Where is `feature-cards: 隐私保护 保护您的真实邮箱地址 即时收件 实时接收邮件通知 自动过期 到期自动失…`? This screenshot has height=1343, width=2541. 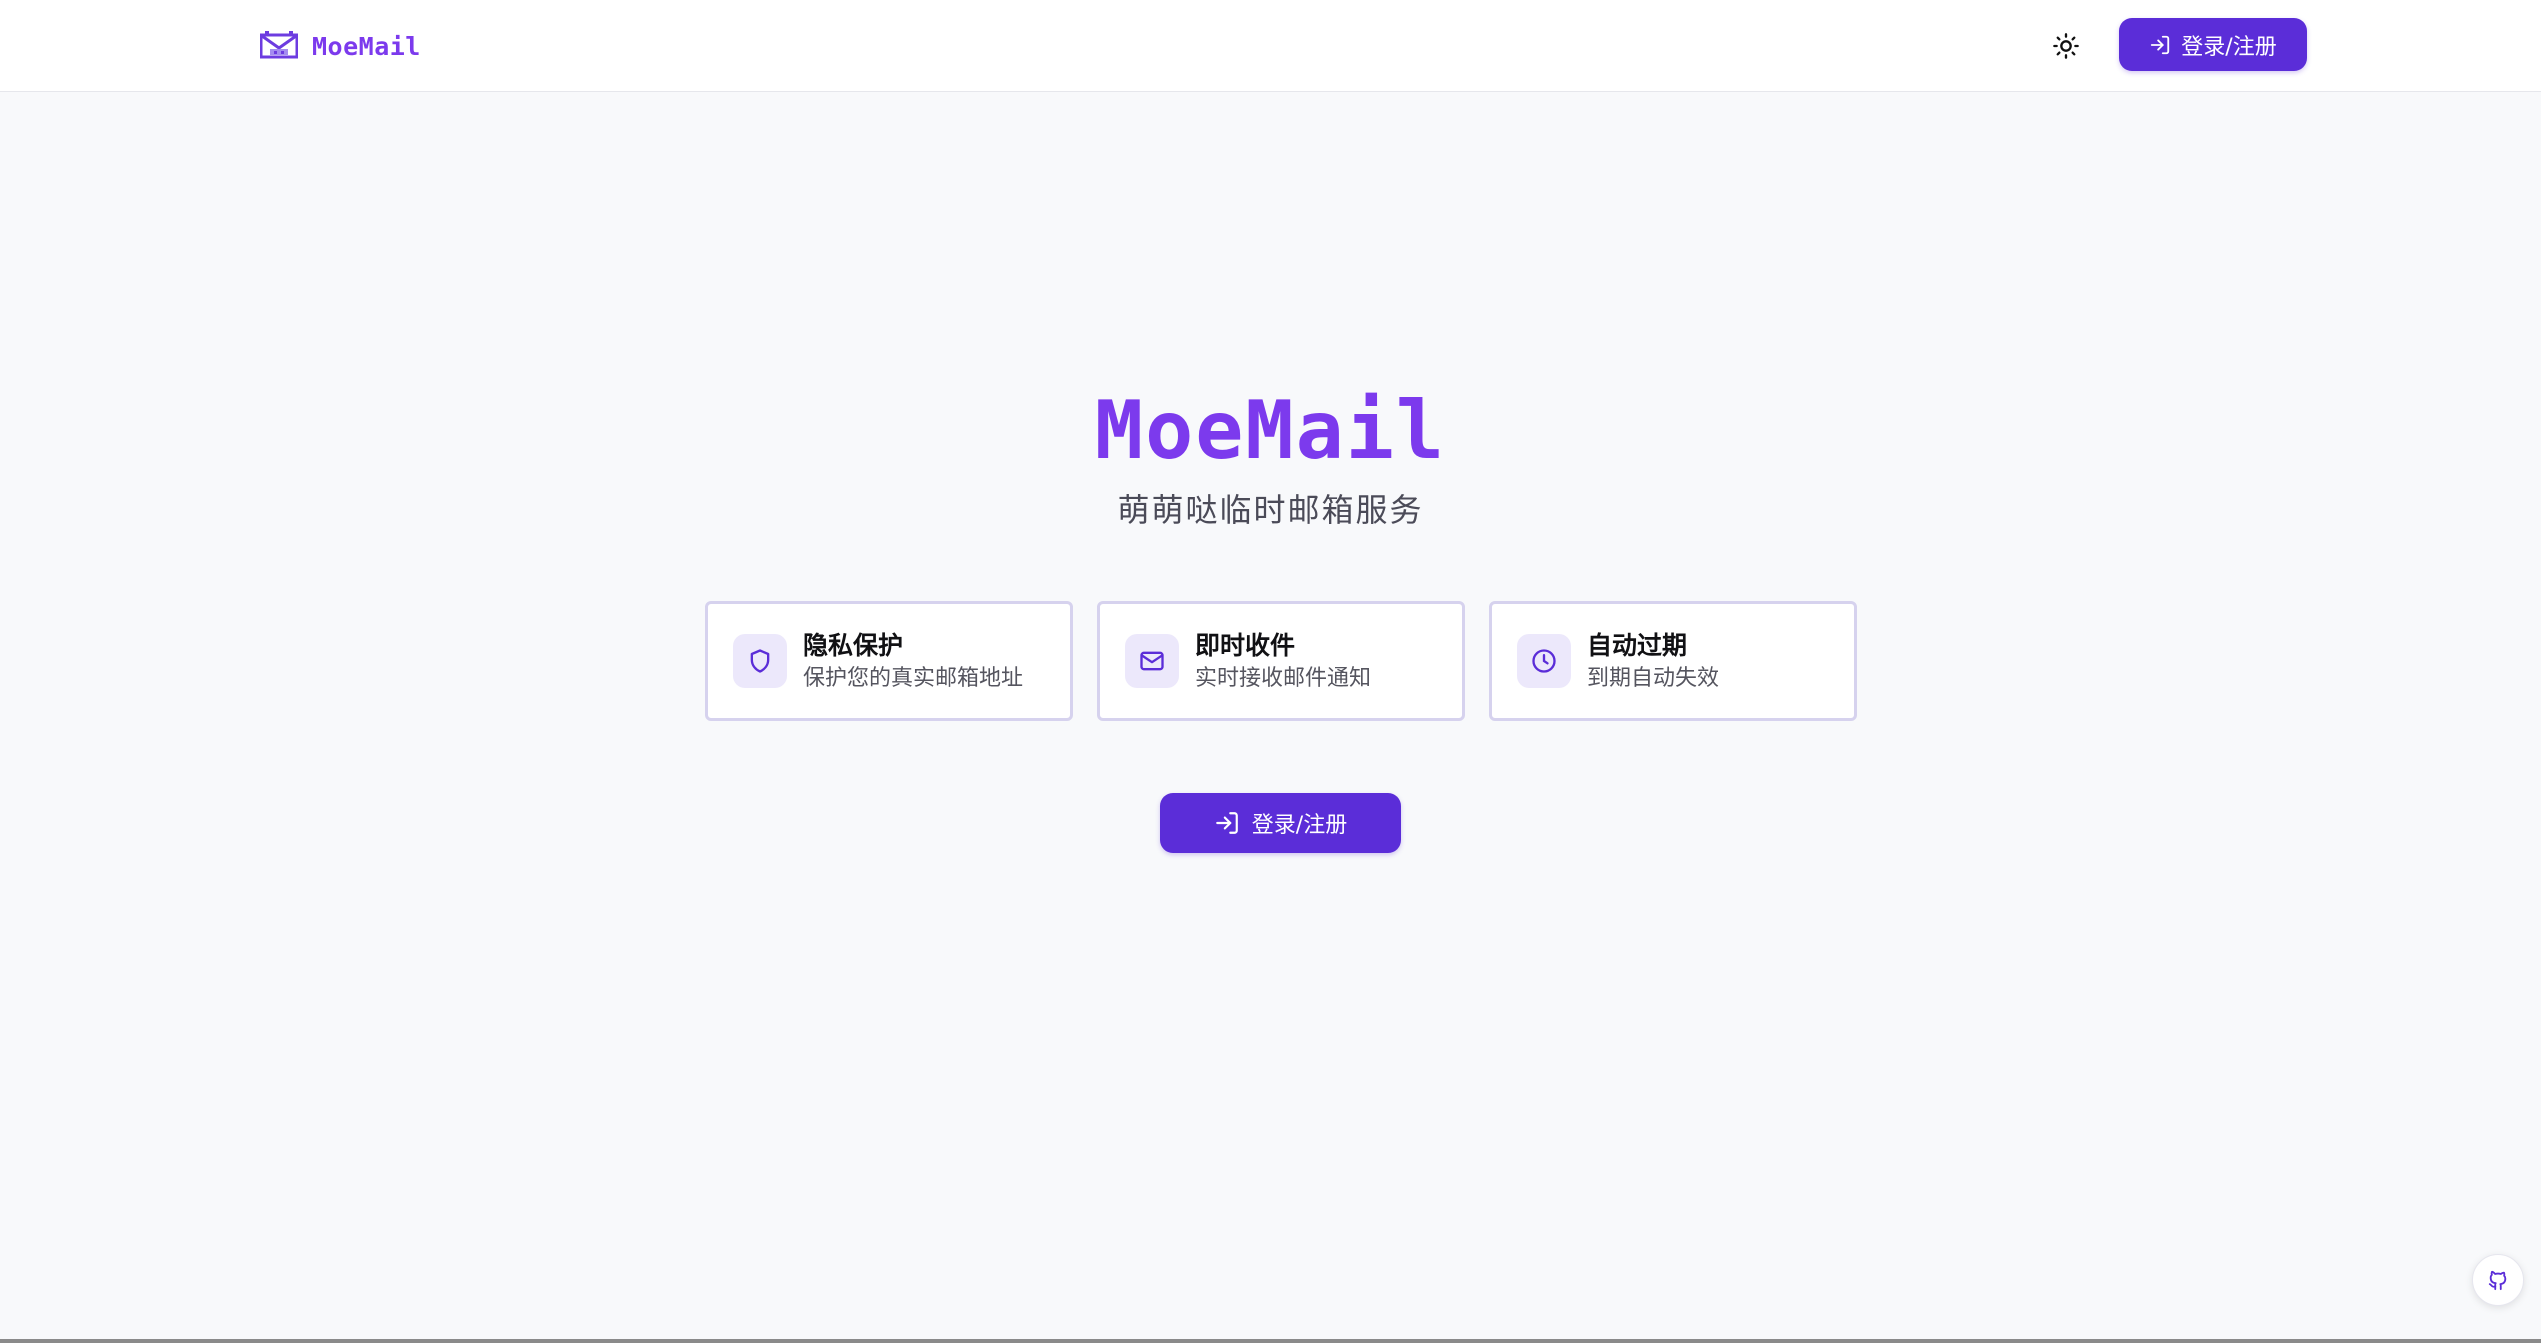 feature-cards: 隐私保护 保护您的真实邮箱地址 即时收件 实时接收邮件通知 自动过期 到期自动失… is located at coordinates (1281, 661).